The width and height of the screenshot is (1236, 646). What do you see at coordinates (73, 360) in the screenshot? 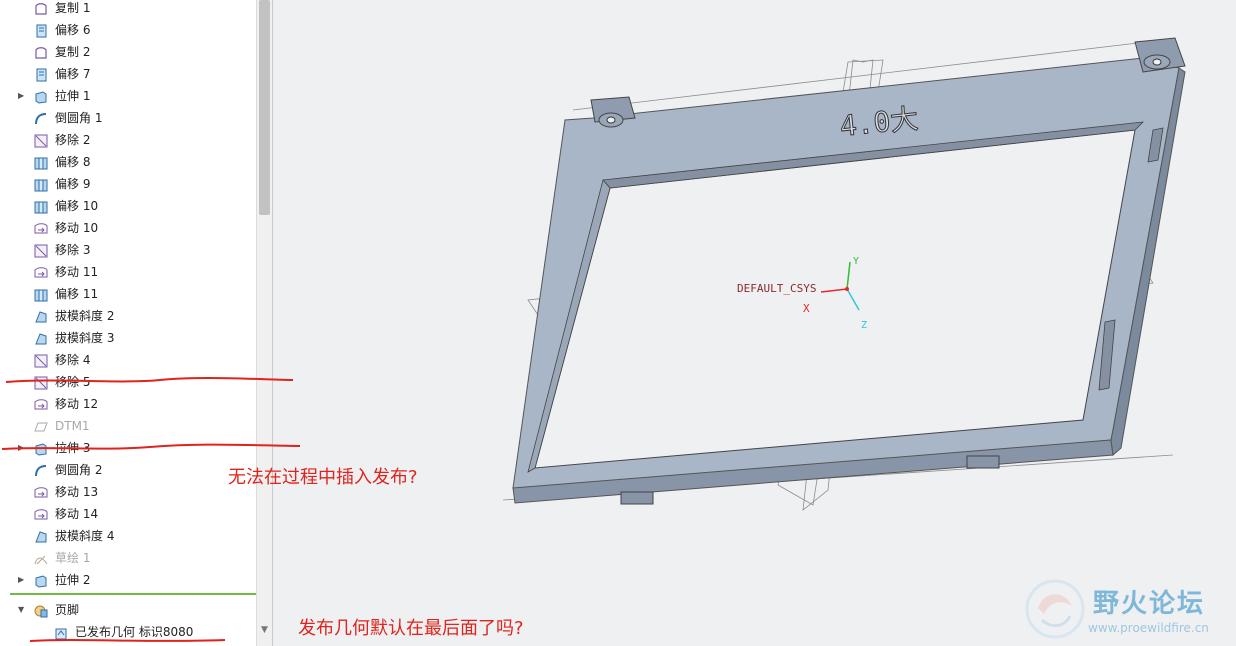
I see `tree-item-label: 移除 4` at bounding box center [73, 360].